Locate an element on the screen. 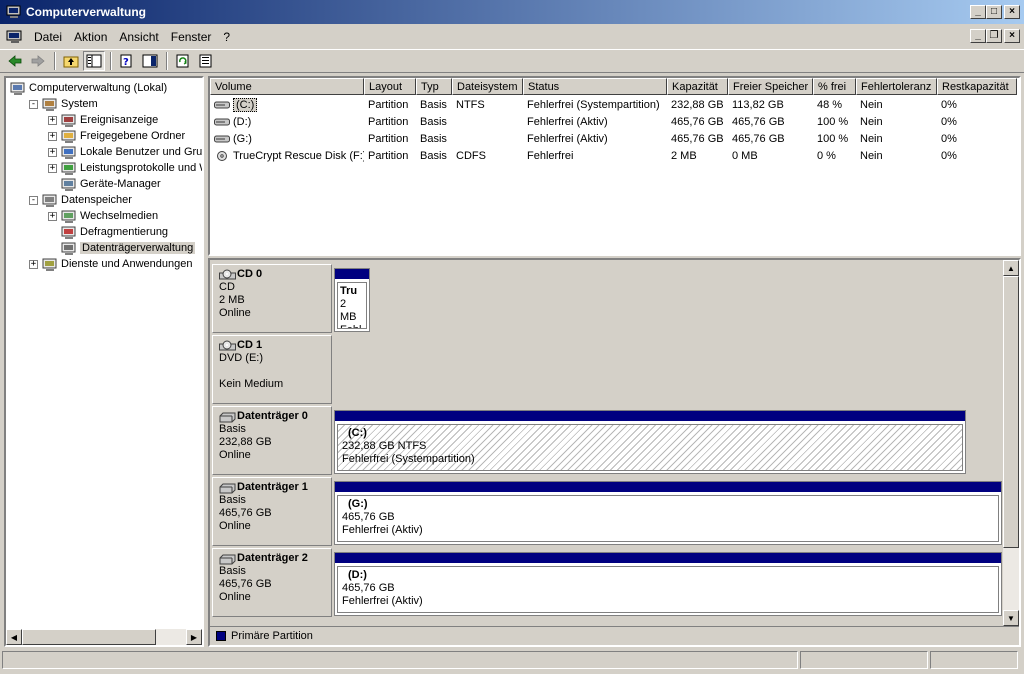  help-properties-icon: ? is located at coordinates (126, 61).